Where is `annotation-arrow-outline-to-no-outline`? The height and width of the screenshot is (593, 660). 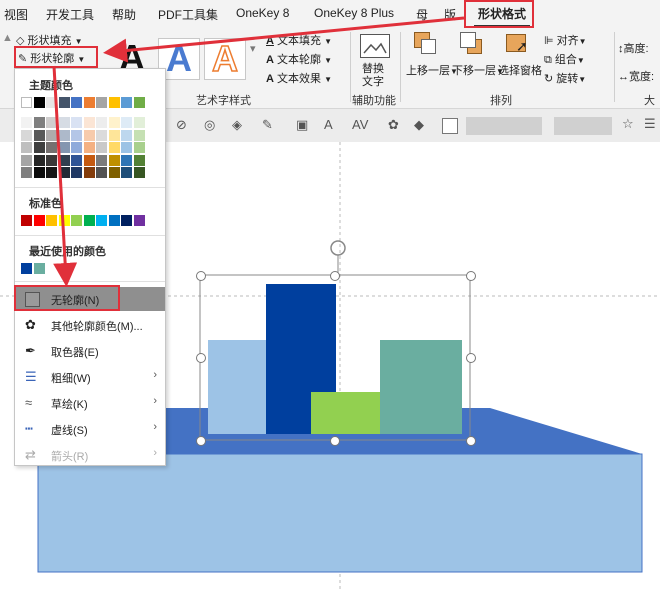 annotation-arrow-outline-to-no-outline is located at coordinates (65, 176).